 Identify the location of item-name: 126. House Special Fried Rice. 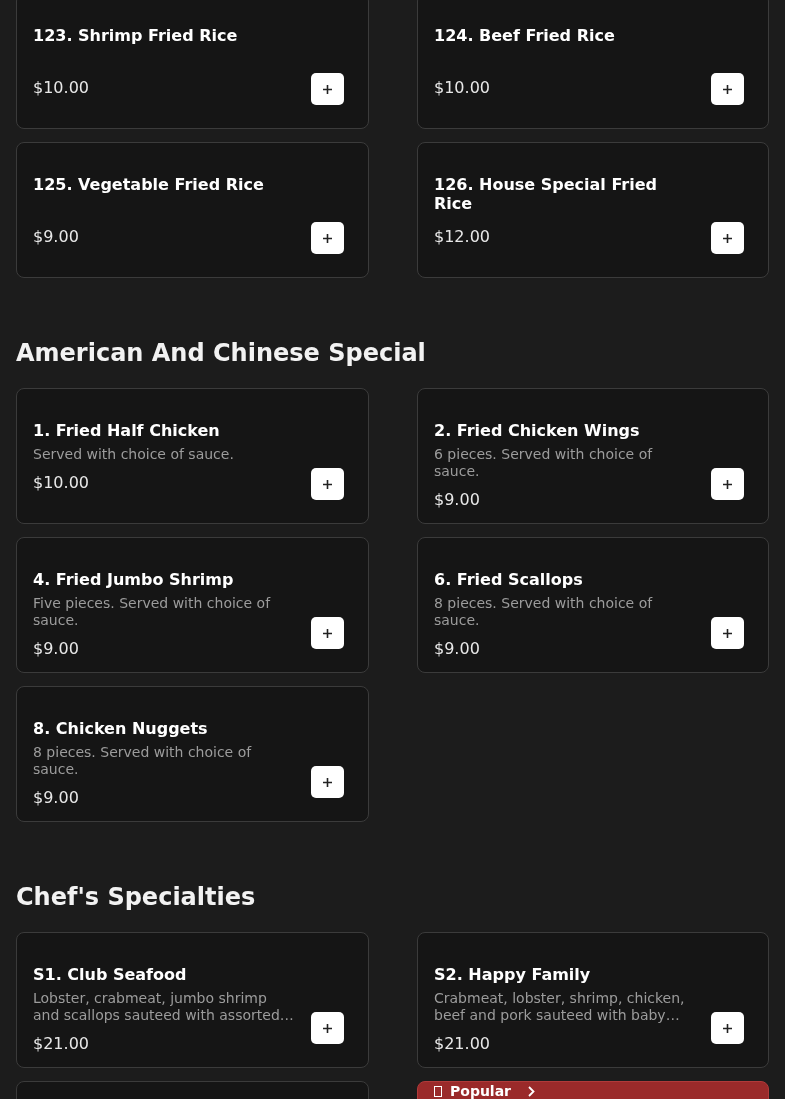
(546, 194).